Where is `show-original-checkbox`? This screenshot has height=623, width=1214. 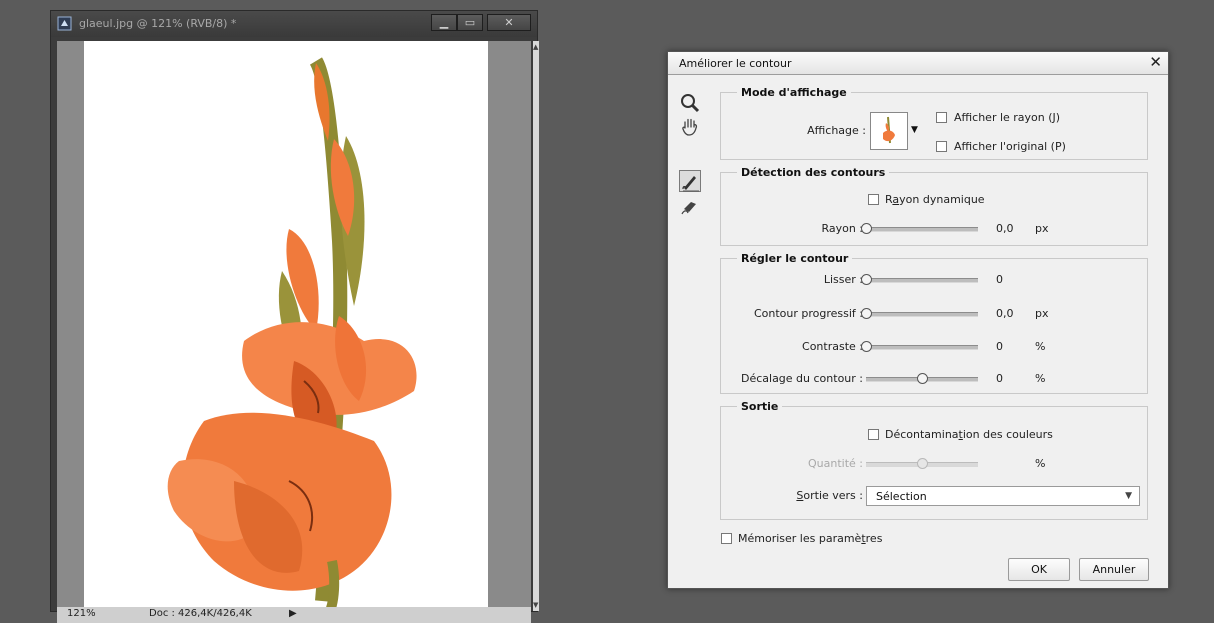 show-original-checkbox is located at coordinates (941, 146).